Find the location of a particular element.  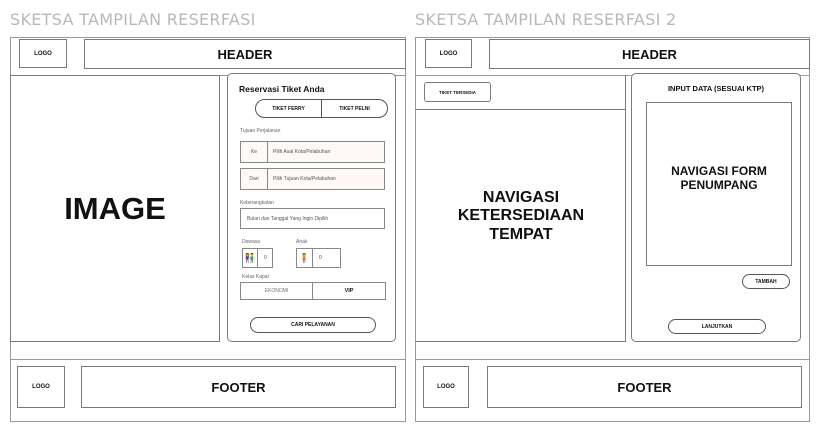

footer-logo: LOGO is located at coordinates (41, 387).